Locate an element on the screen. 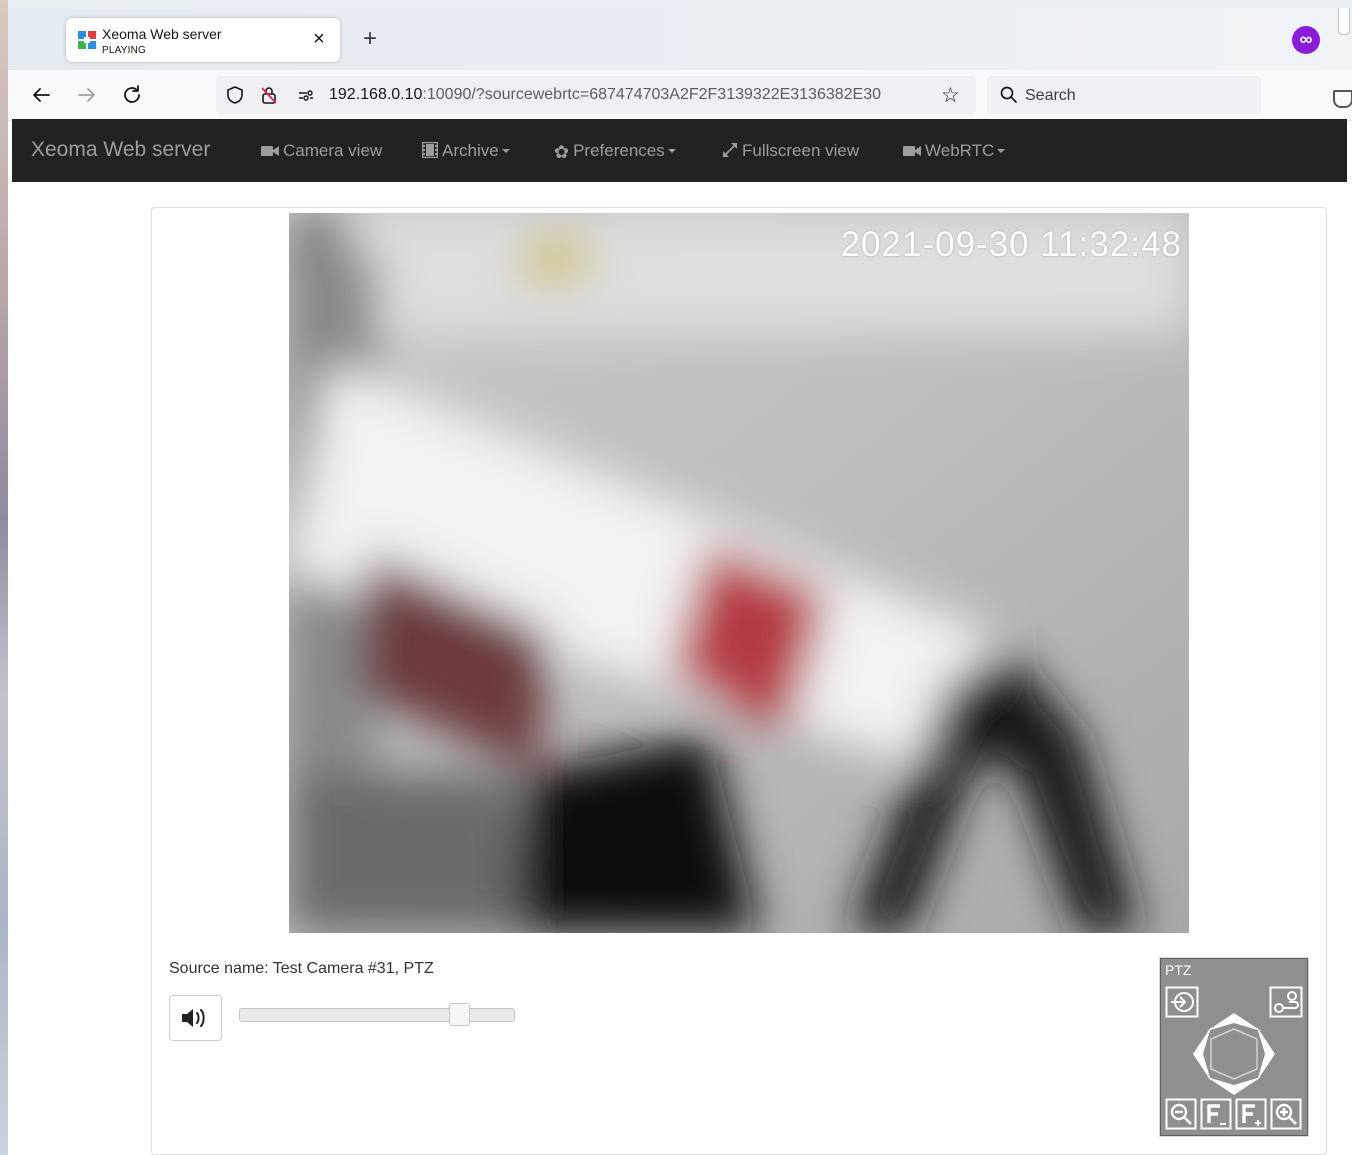  url-host: 192.168.0.10 is located at coordinates (376, 94).